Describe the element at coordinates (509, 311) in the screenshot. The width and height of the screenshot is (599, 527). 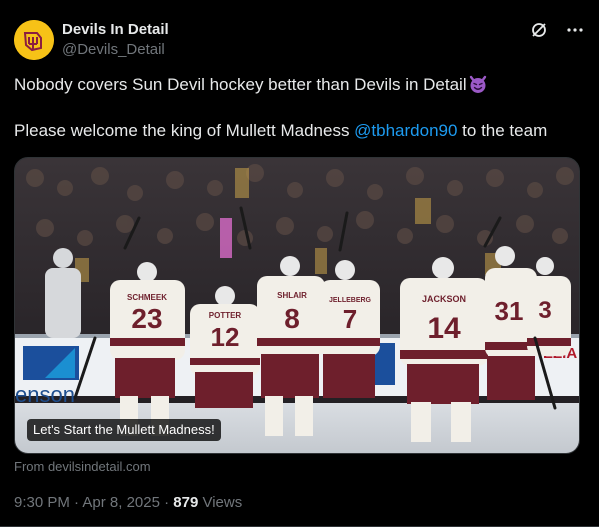
I see `jersey-number-6: 31` at that location.